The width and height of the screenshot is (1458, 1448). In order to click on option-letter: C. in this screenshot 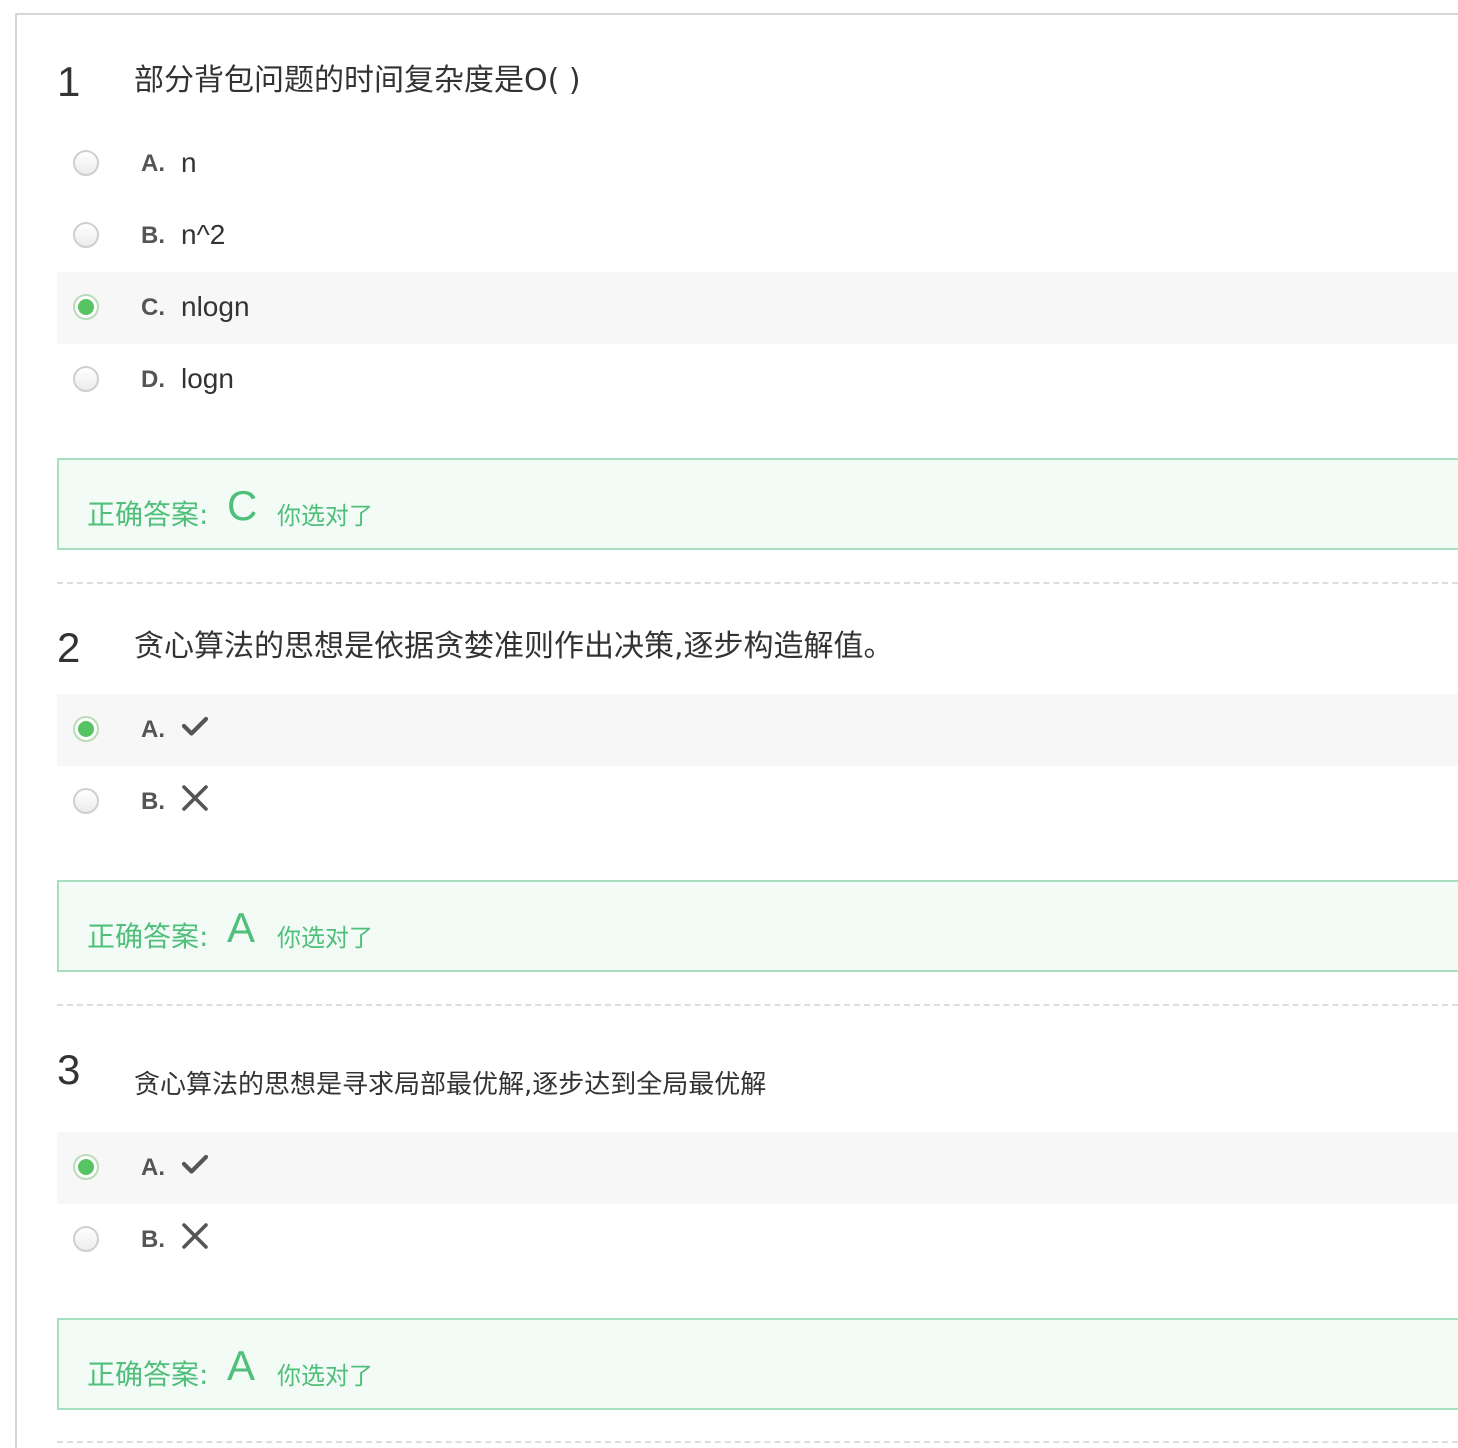, I will do `click(153, 307)`.